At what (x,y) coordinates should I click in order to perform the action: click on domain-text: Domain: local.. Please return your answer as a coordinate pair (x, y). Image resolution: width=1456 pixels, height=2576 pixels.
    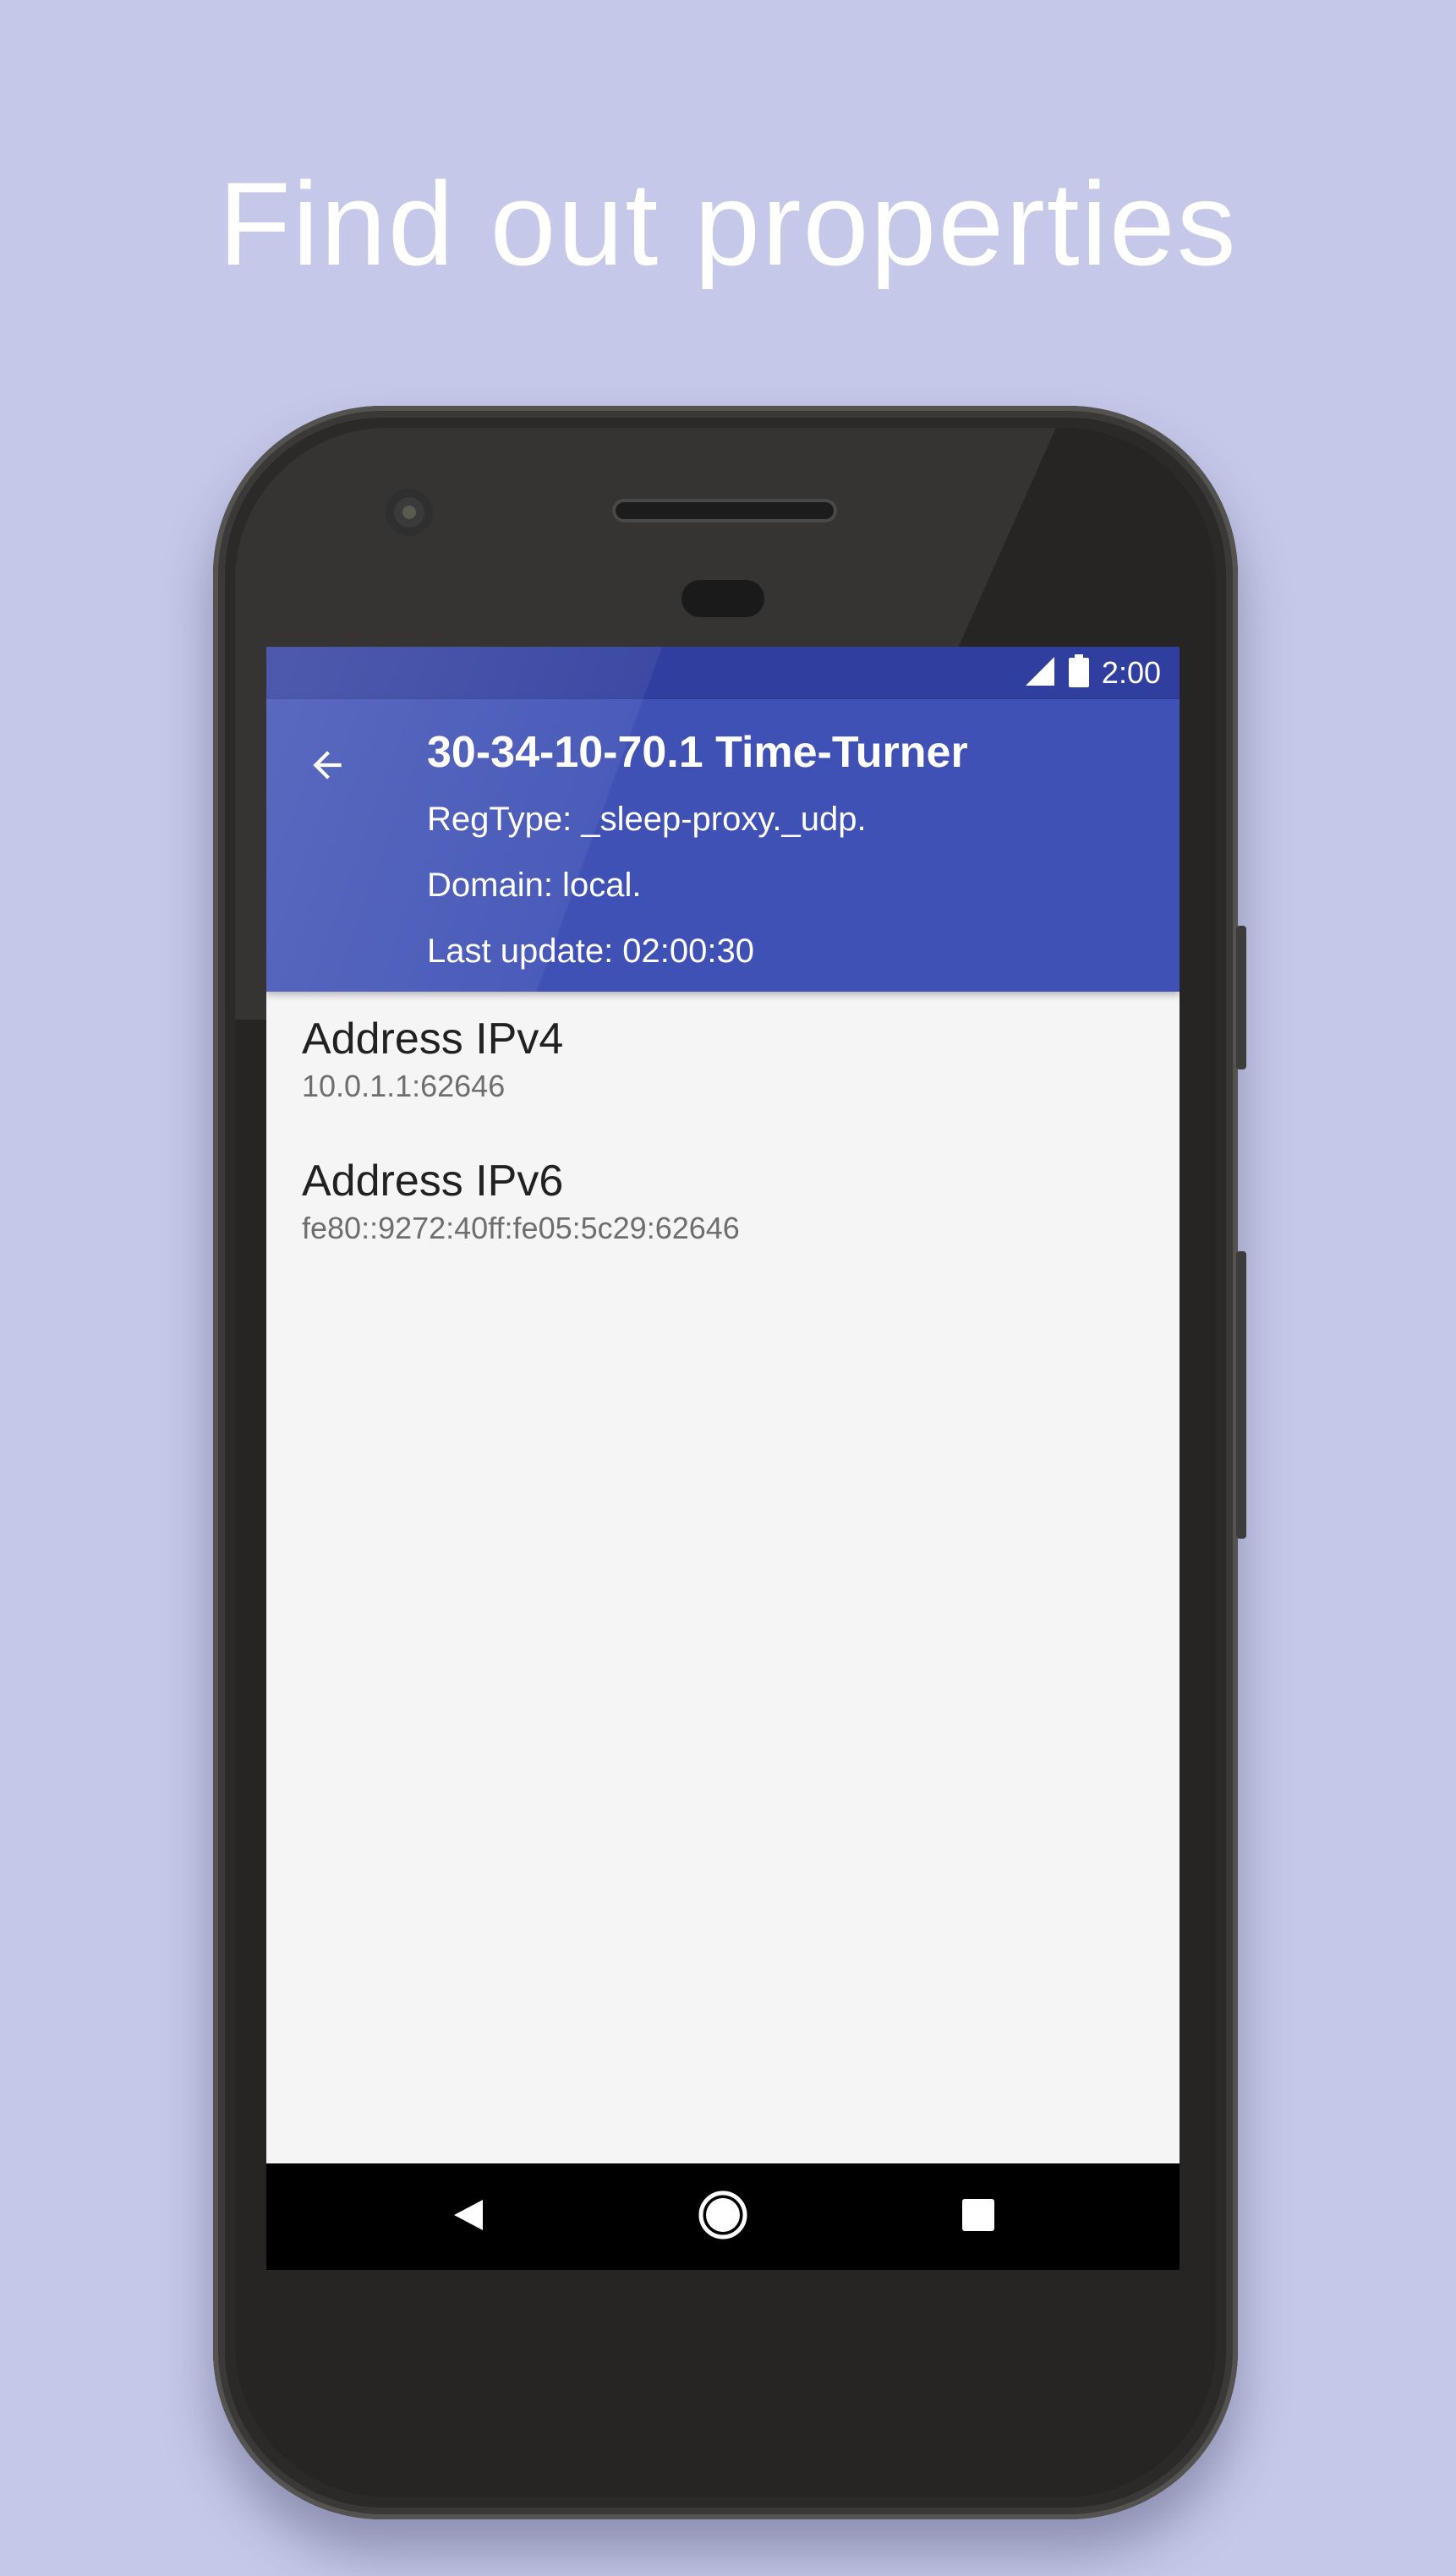
    Looking at the image, I should click on (534, 885).